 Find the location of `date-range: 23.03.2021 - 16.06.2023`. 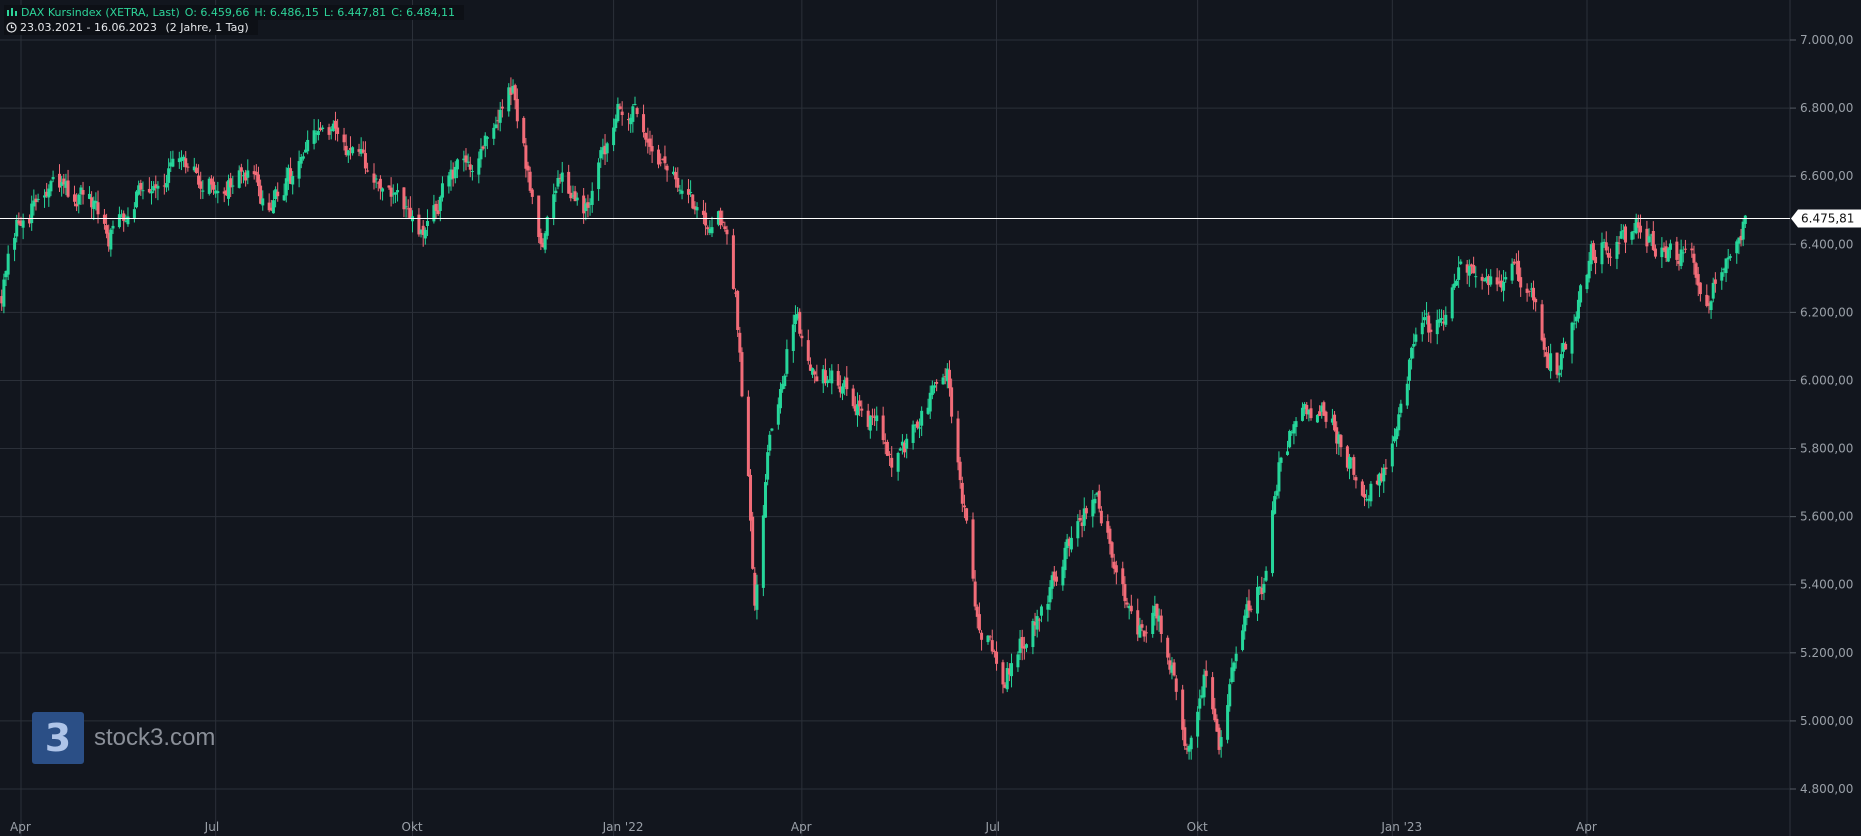

date-range: 23.03.2021 - 16.06.2023 is located at coordinates (88, 27).